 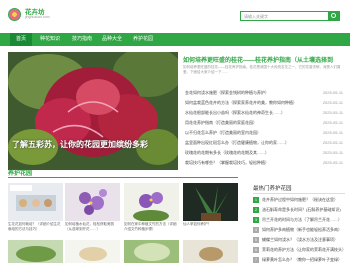 I want to click on article-caption: 如何在家中种植文竹的方法（详细介绍文竹种植步骤）, so click(x=151, y=227).